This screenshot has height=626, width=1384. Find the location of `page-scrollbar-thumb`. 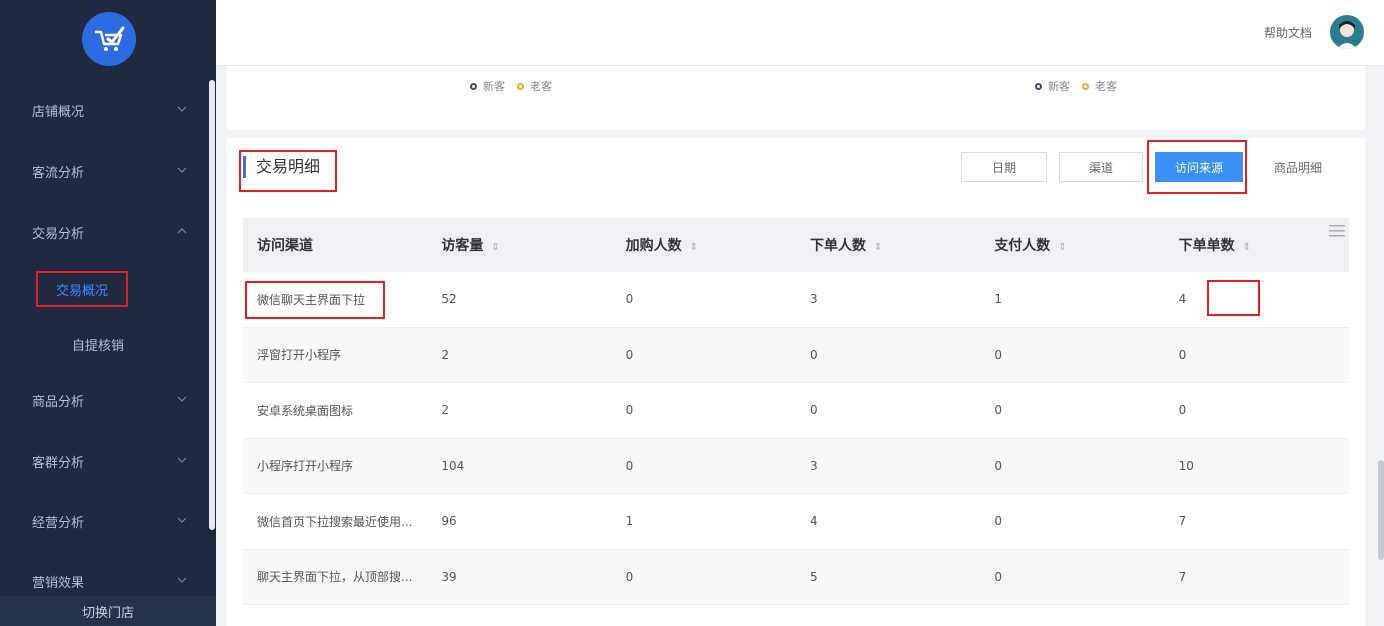

page-scrollbar-thumb is located at coordinates (1381, 510).